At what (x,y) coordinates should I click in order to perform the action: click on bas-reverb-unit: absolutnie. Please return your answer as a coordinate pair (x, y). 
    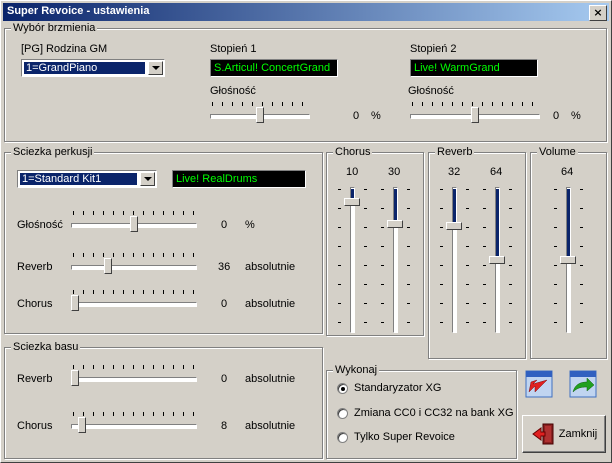
    Looking at the image, I should click on (270, 379).